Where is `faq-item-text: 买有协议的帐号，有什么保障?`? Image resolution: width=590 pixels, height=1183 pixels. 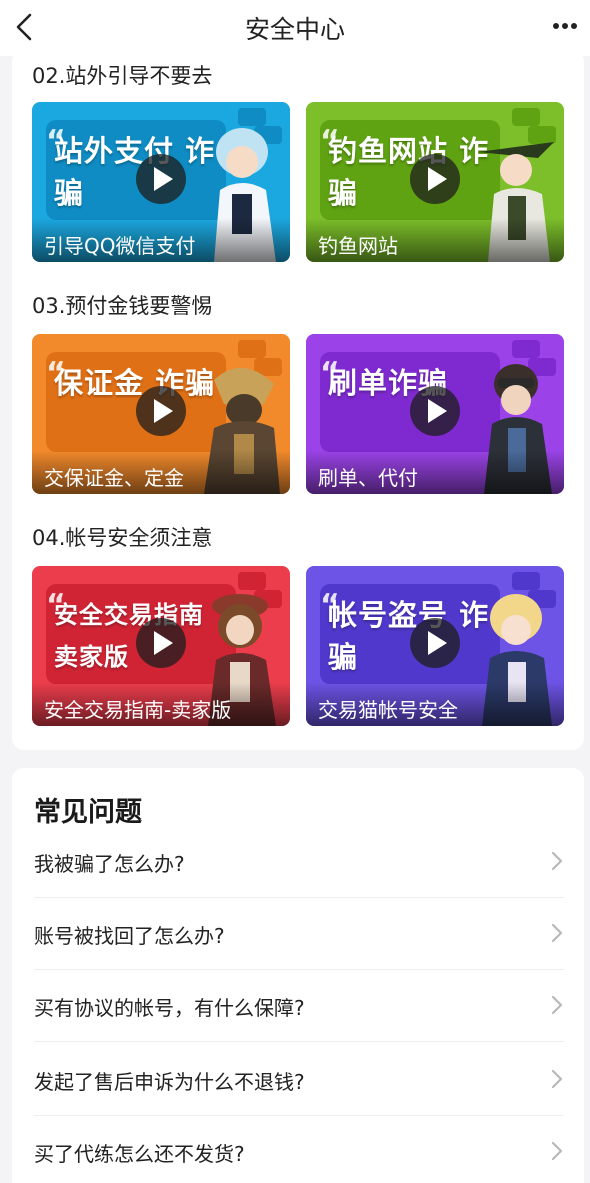
faq-item-text: 买有协议的帐号，有什么保障? is located at coordinates (169, 1008).